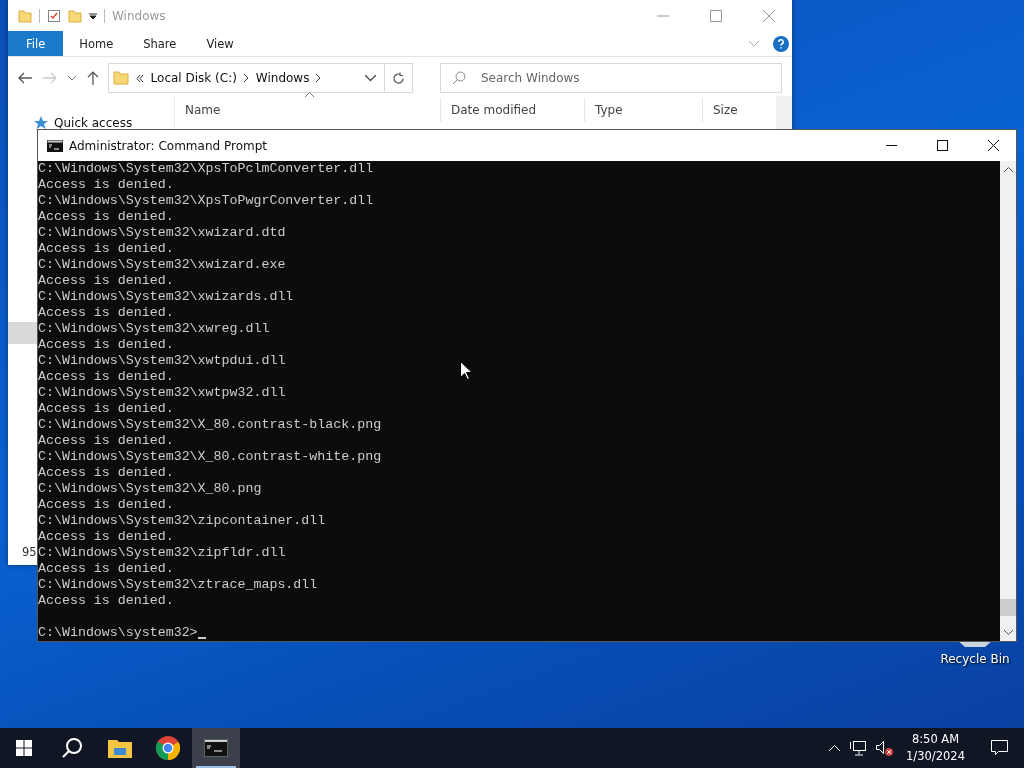 This screenshot has width=1024, height=768. Describe the element at coordinates (210, 457) in the screenshot. I see `console-line: C:\Windows\System32\X_80.contrast-white.png` at that location.